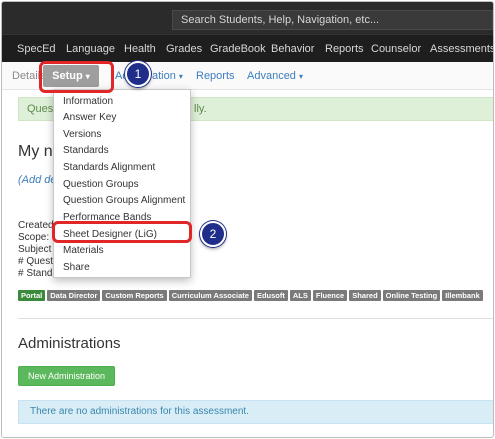 Image resolution: width=495 pixels, height=439 pixels. What do you see at coordinates (32, 295) in the screenshot?
I see `tag: Portal` at bounding box center [32, 295].